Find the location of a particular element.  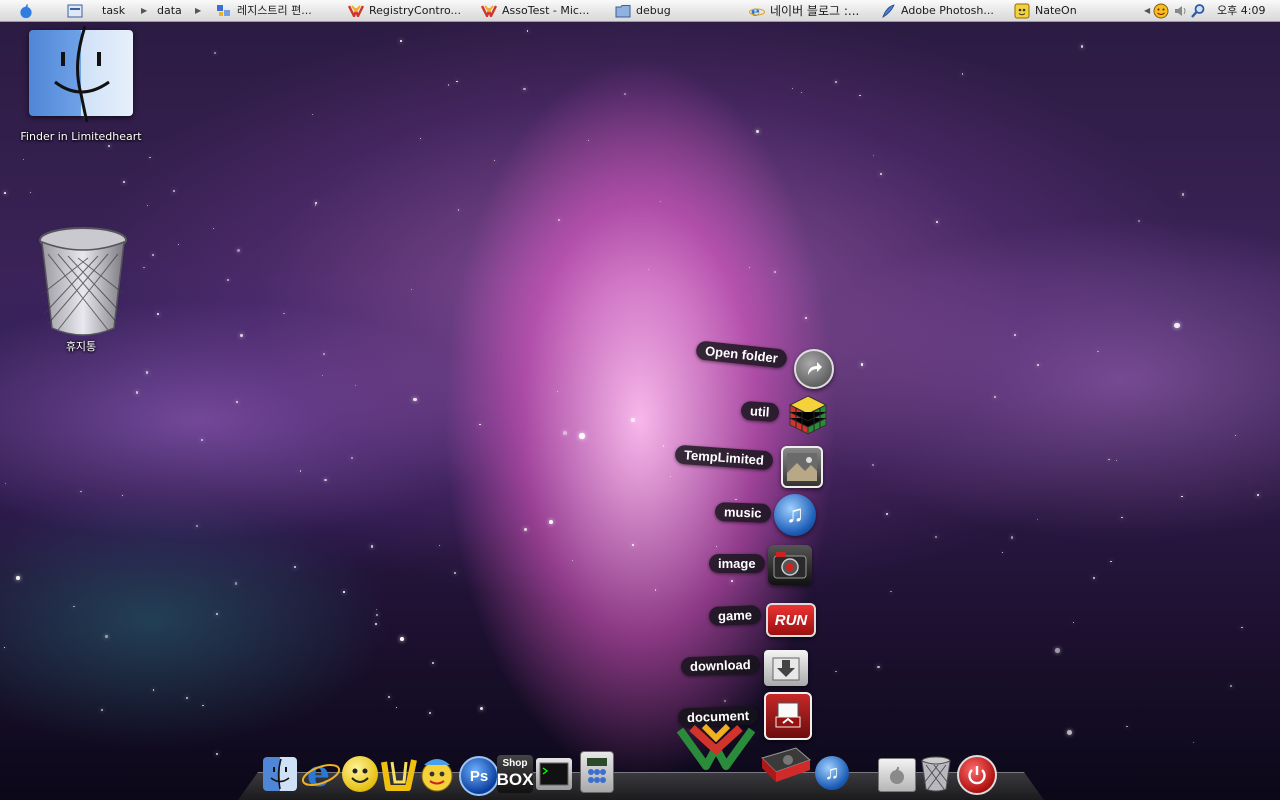

volume-icon is located at coordinates (1181, 10).